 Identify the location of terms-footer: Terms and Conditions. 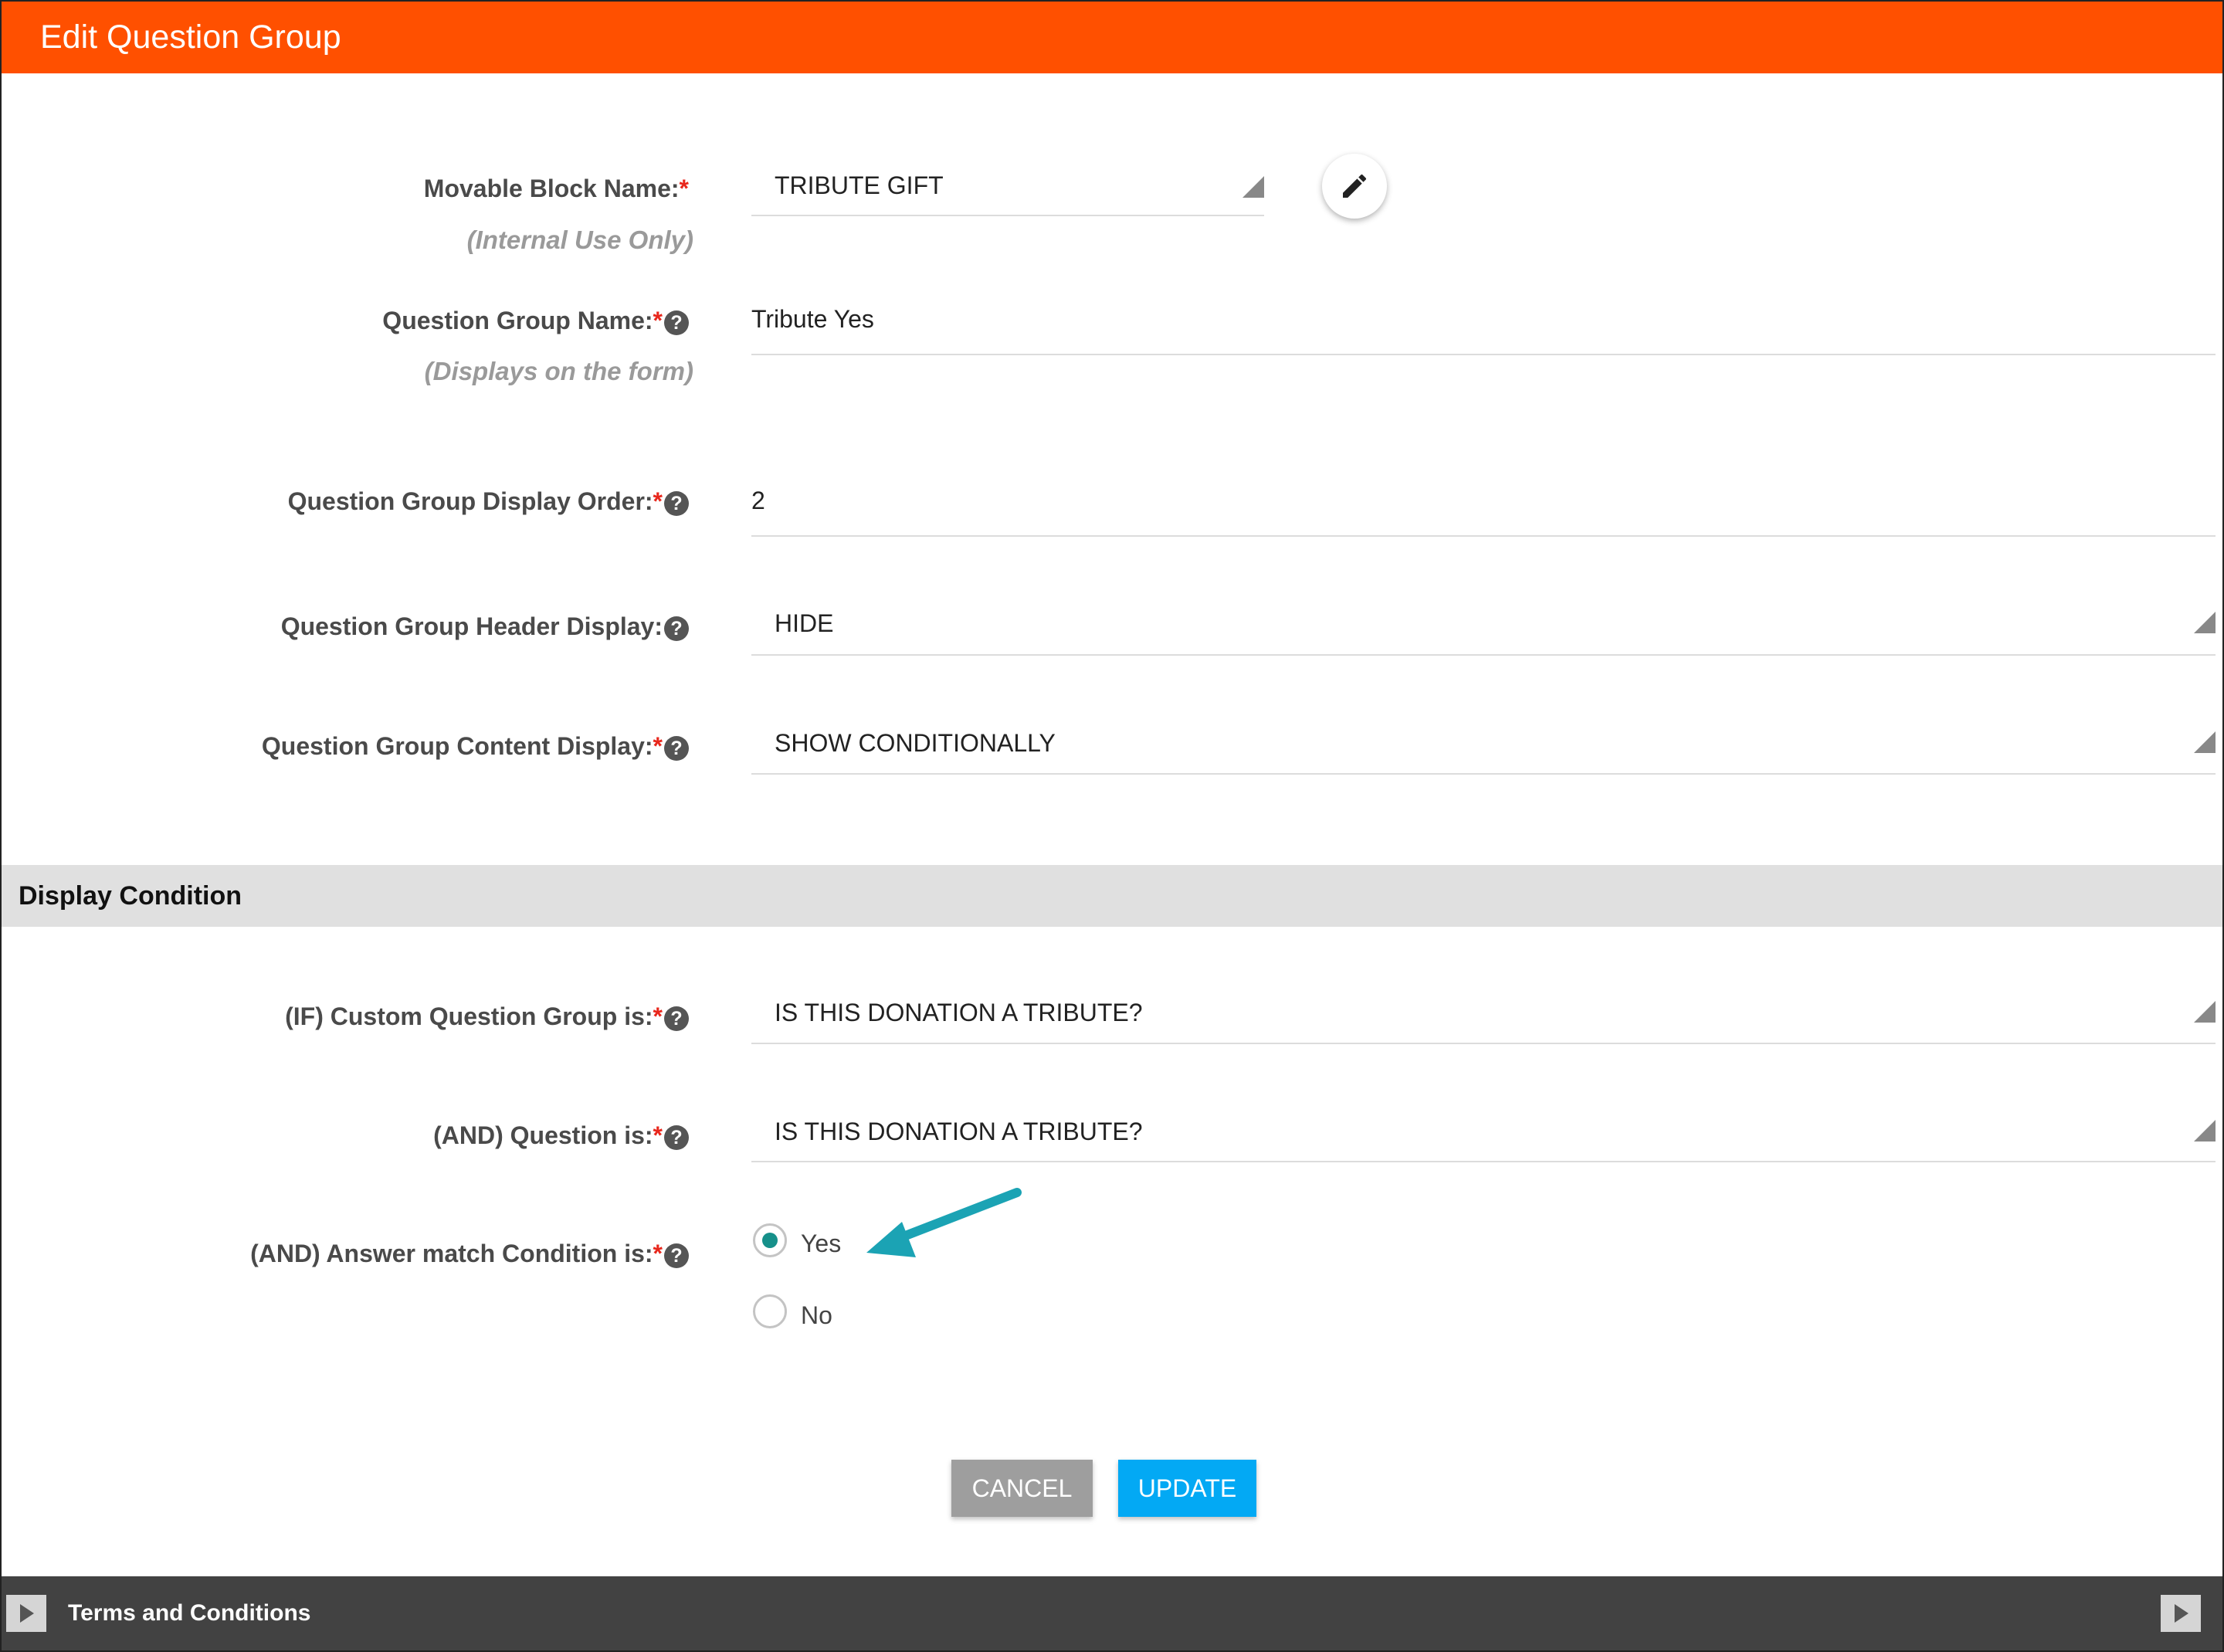
(1112, 1613).